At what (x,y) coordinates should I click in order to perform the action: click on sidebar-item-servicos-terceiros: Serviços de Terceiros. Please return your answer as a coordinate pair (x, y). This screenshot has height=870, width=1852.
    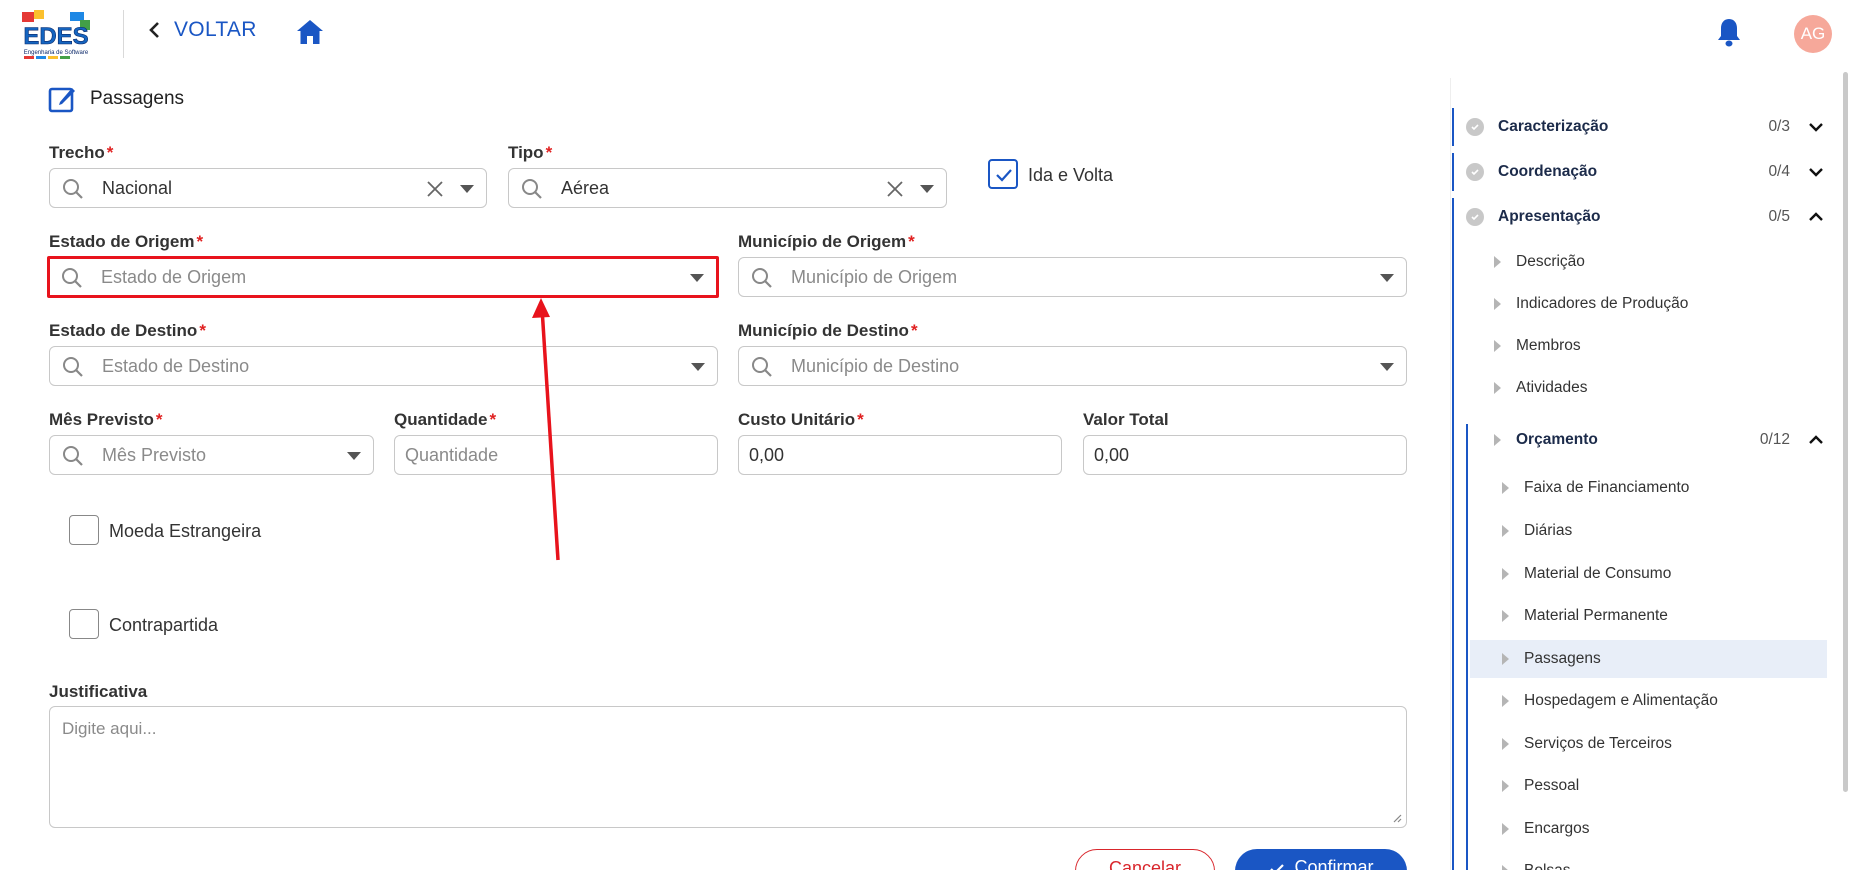
    Looking at the image, I should click on (1648, 744).